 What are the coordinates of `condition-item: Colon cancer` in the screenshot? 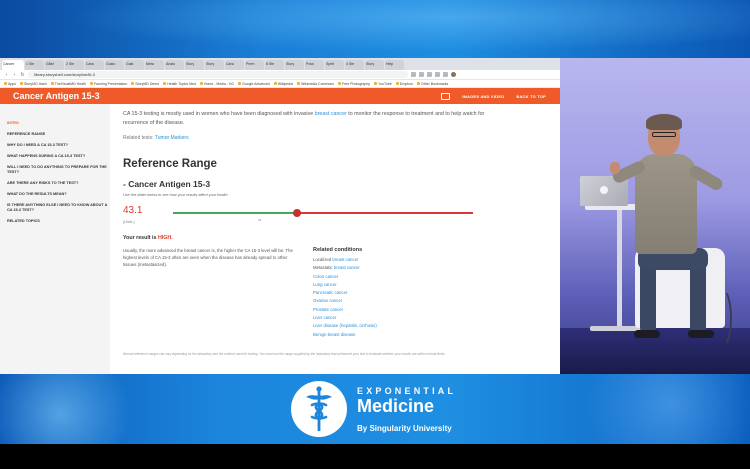 It's located at (345, 277).